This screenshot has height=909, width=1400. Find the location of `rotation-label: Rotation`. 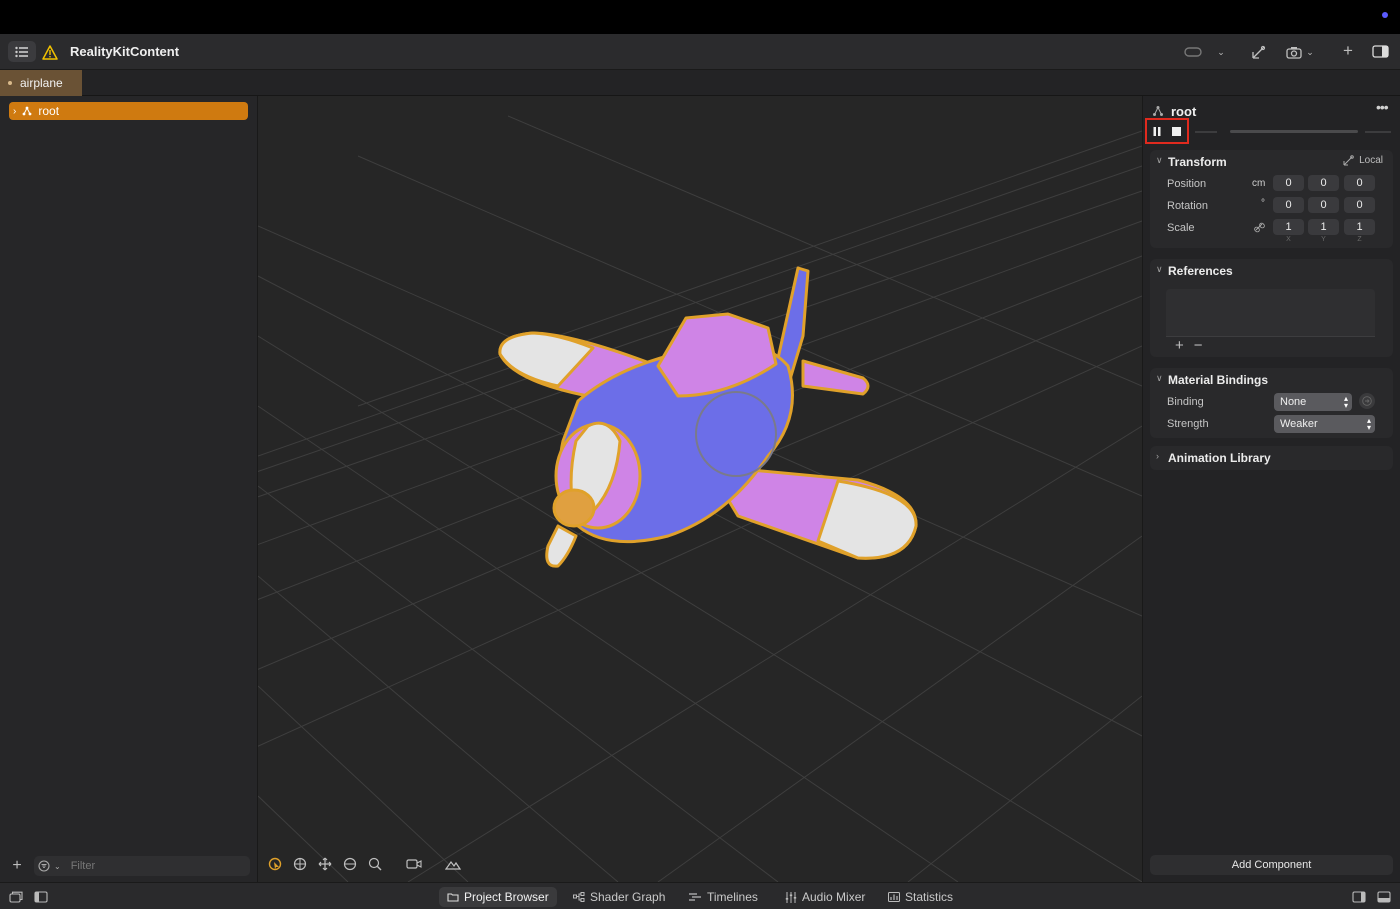

rotation-label: Rotation is located at coordinates (1187, 206).